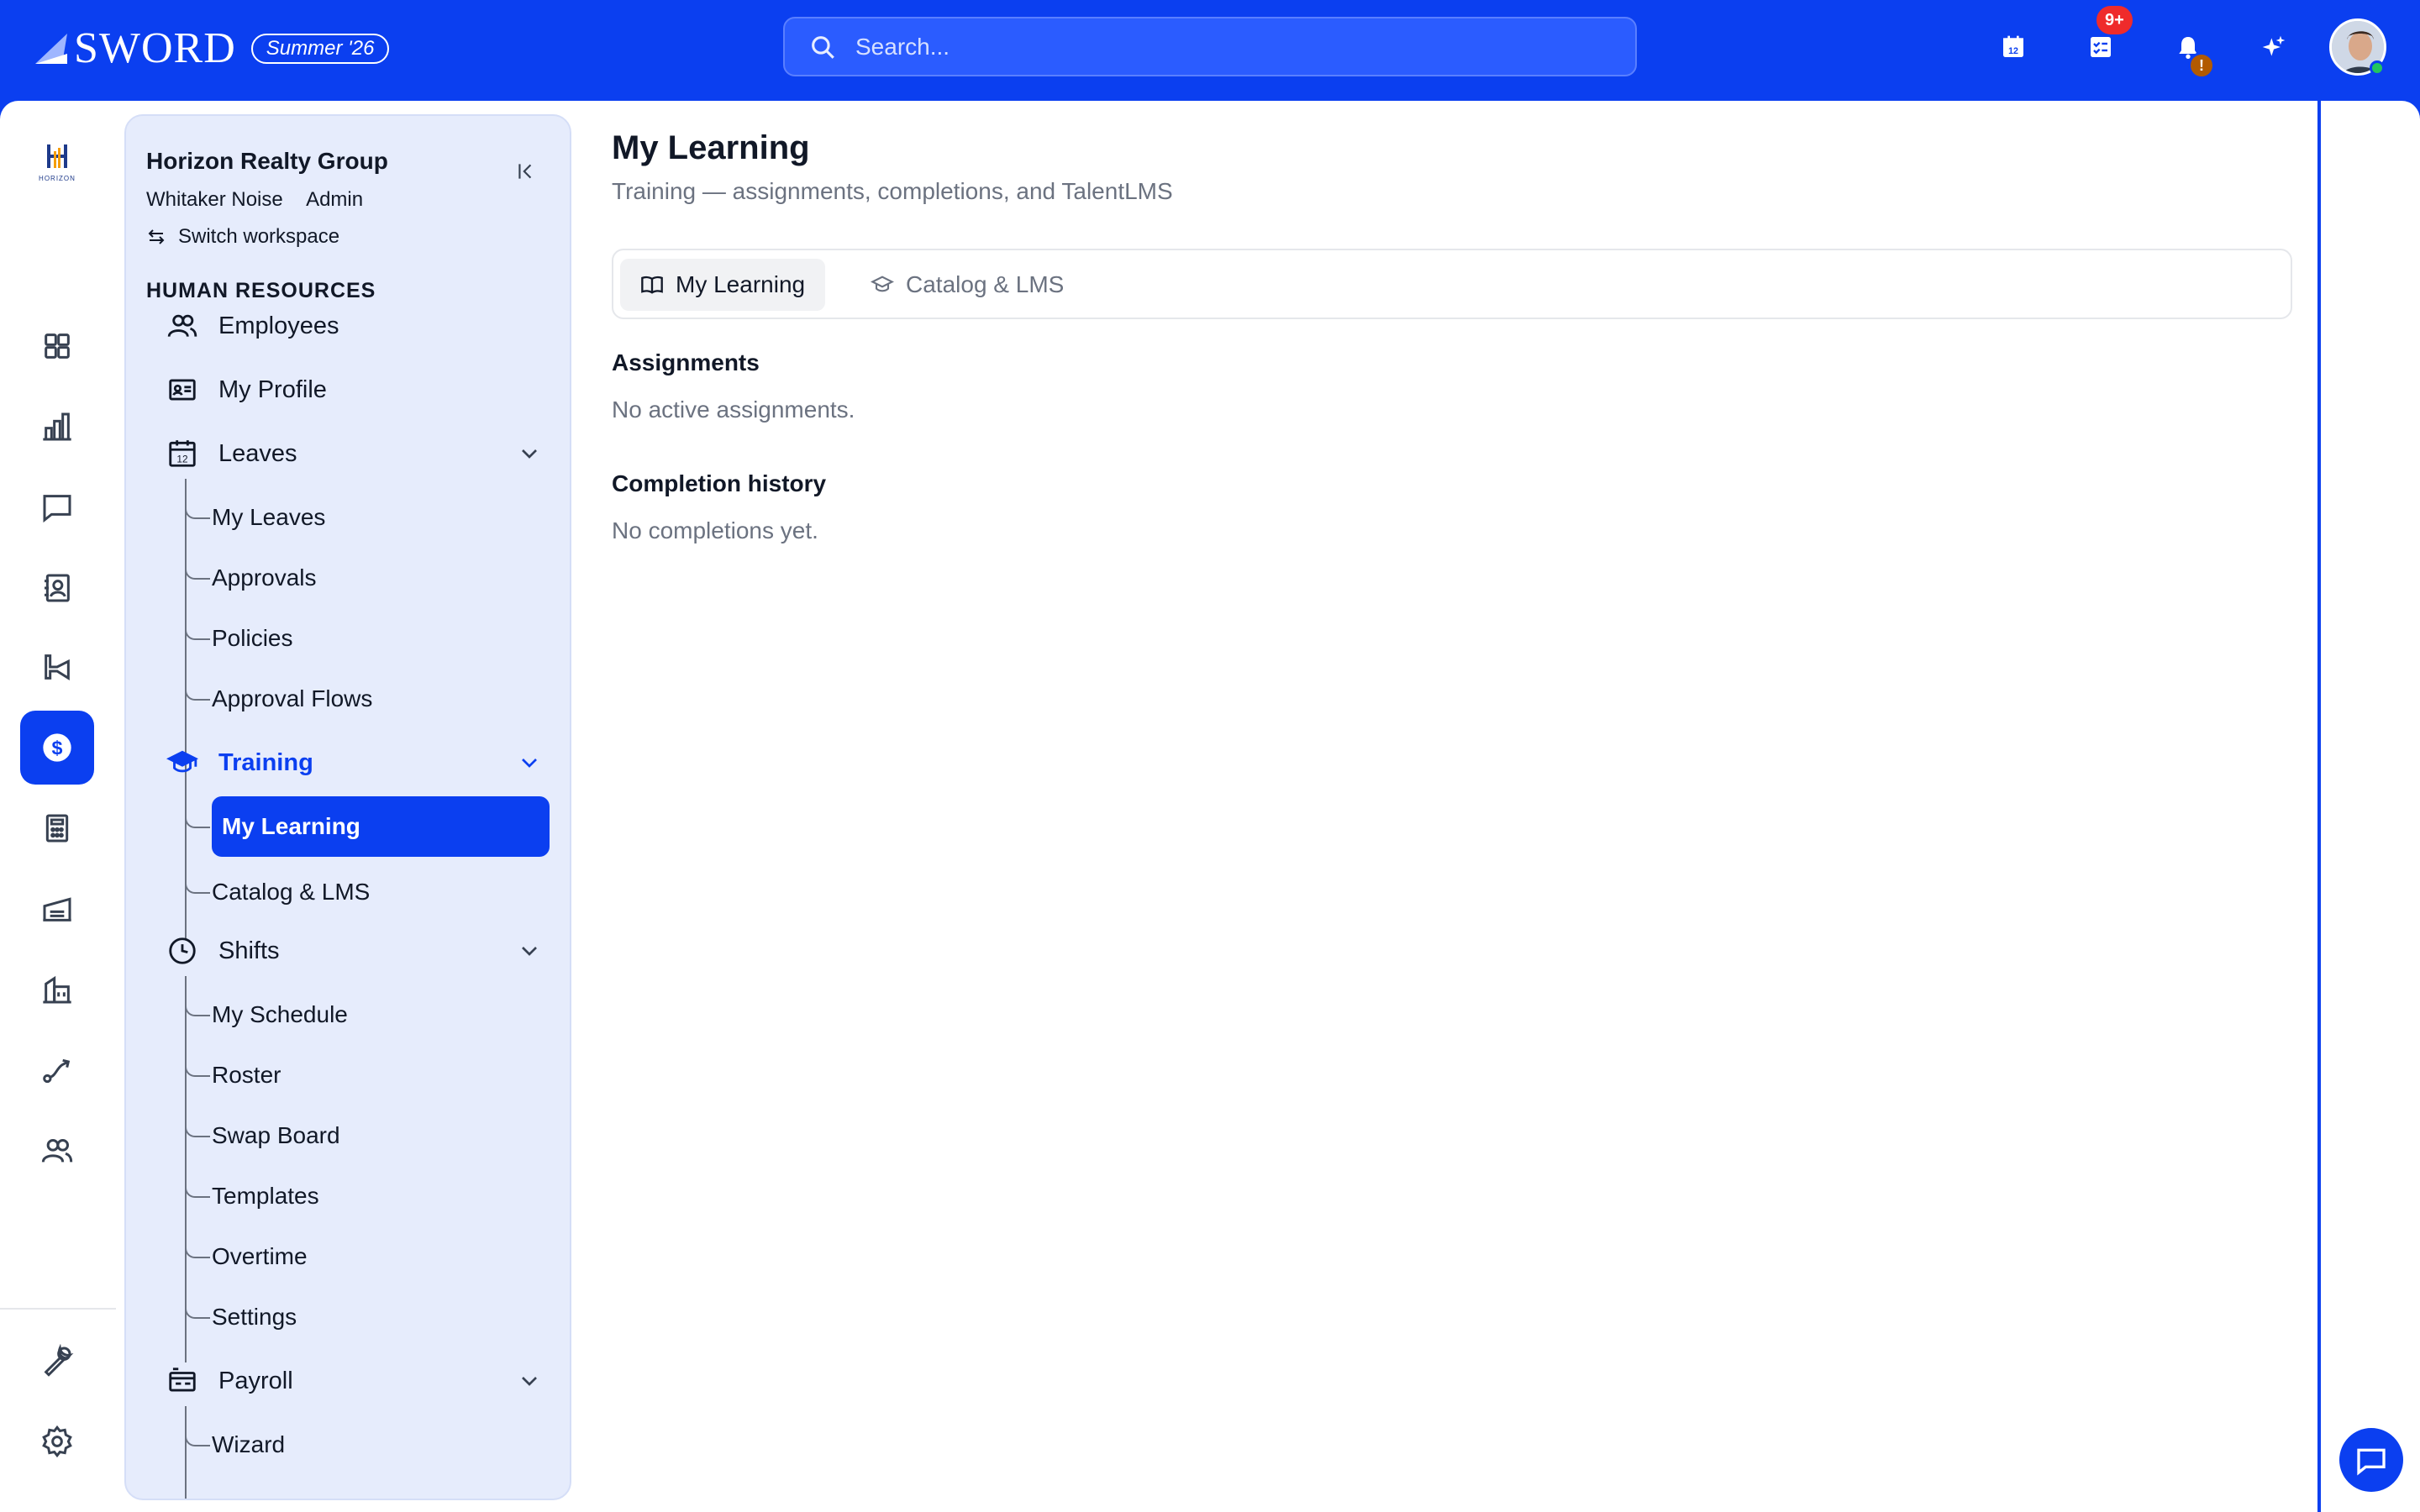 Image resolution: width=2420 pixels, height=1512 pixels. What do you see at coordinates (157, 236) in the screenshot?
I see `switch-arrows-icon` at bounding box center [157, 236].